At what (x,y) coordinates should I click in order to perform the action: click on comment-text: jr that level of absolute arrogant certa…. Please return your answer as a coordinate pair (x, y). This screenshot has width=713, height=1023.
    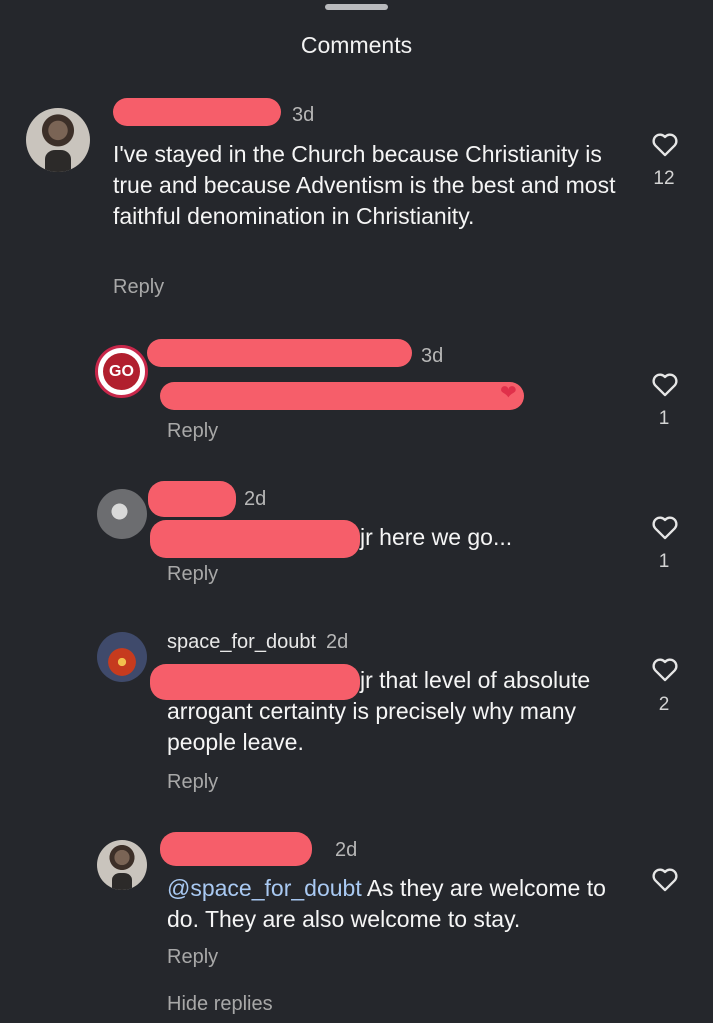
    Looking at the image, I should click on (397, 711).